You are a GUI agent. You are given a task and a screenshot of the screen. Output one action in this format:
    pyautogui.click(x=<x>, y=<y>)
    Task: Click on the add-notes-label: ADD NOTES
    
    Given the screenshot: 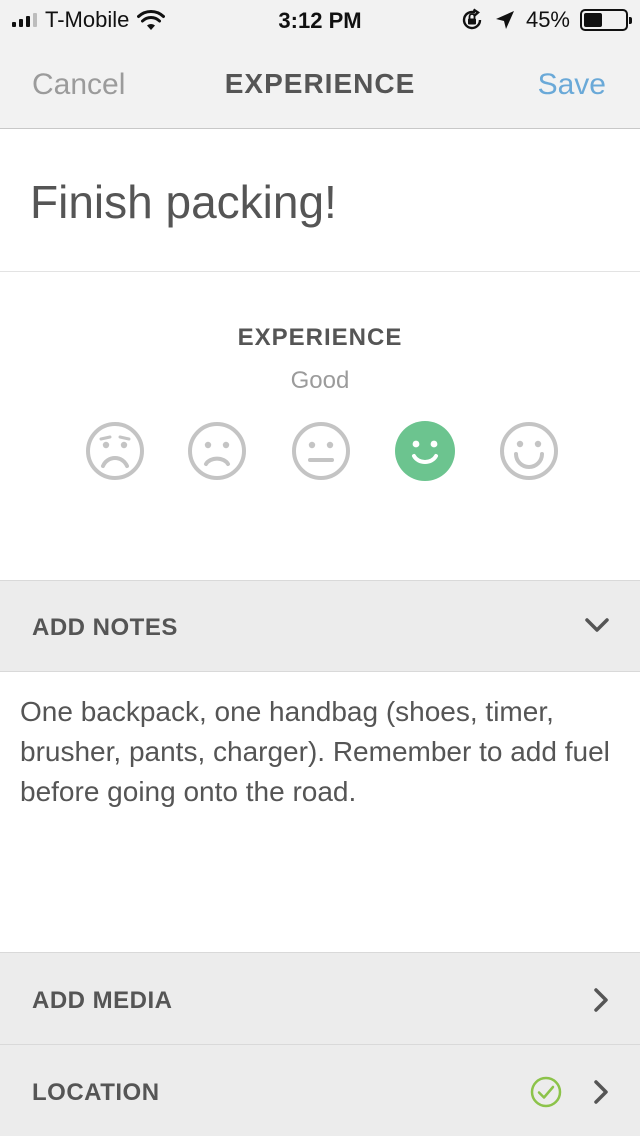 What is the action you would take?
    pyautogui.click(x=105, y=627)
    